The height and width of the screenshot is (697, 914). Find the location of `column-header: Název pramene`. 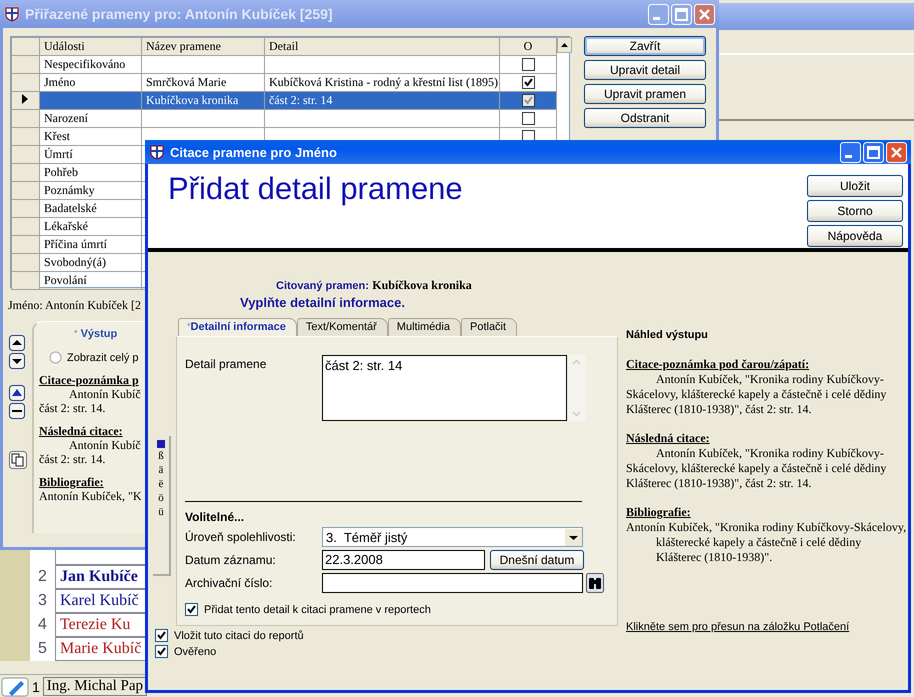

column-header: Název pramene is located at coordinates (203, 47).